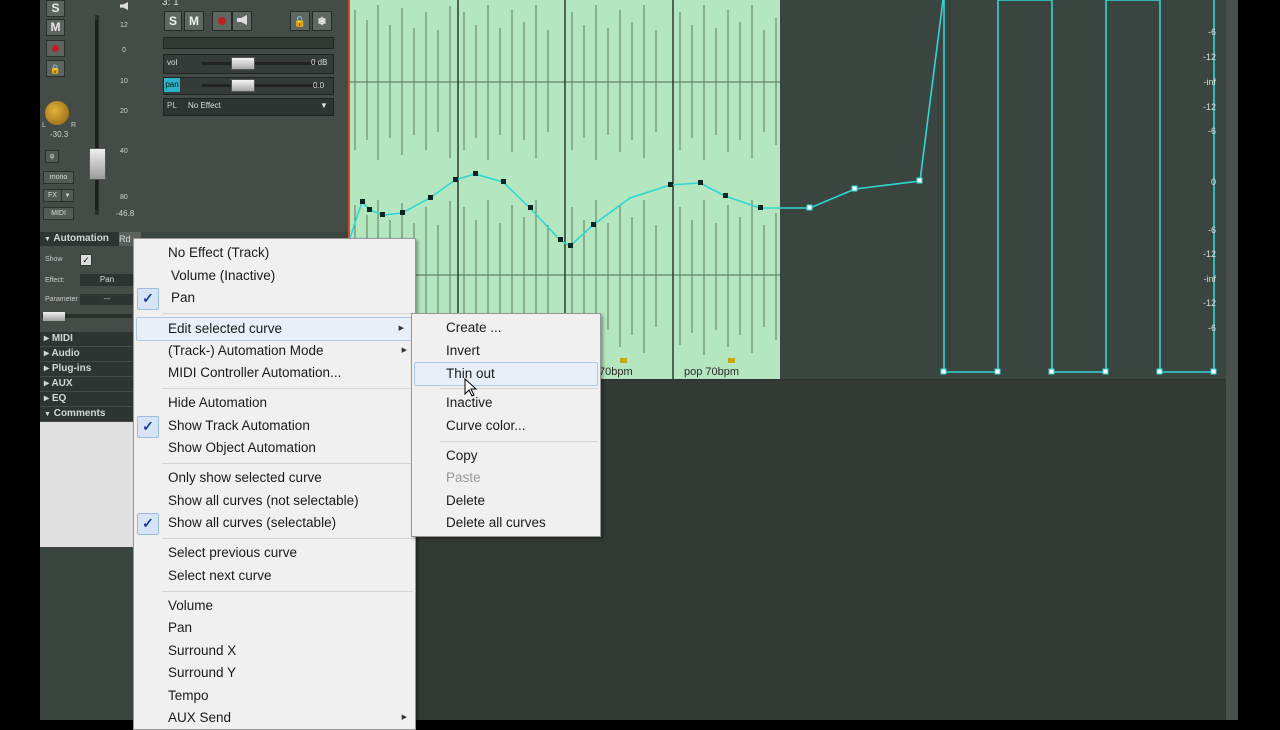  I want to click on menu-item-label: Show Track Automation, so click(239, 425).